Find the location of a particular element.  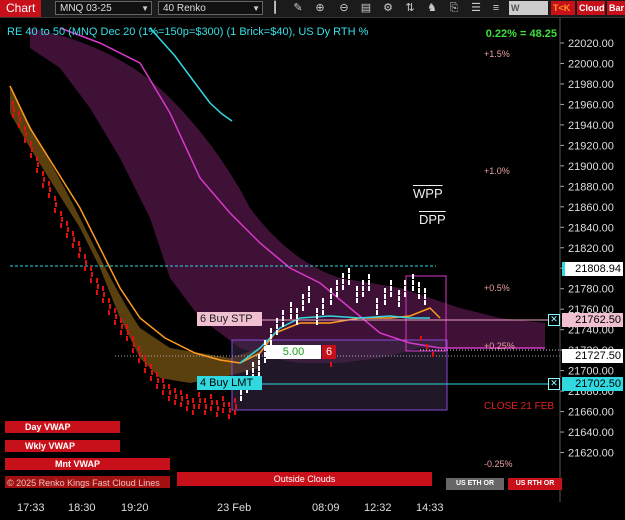

y-tick-label: 21880.00 is located at coordinates (591, 187).